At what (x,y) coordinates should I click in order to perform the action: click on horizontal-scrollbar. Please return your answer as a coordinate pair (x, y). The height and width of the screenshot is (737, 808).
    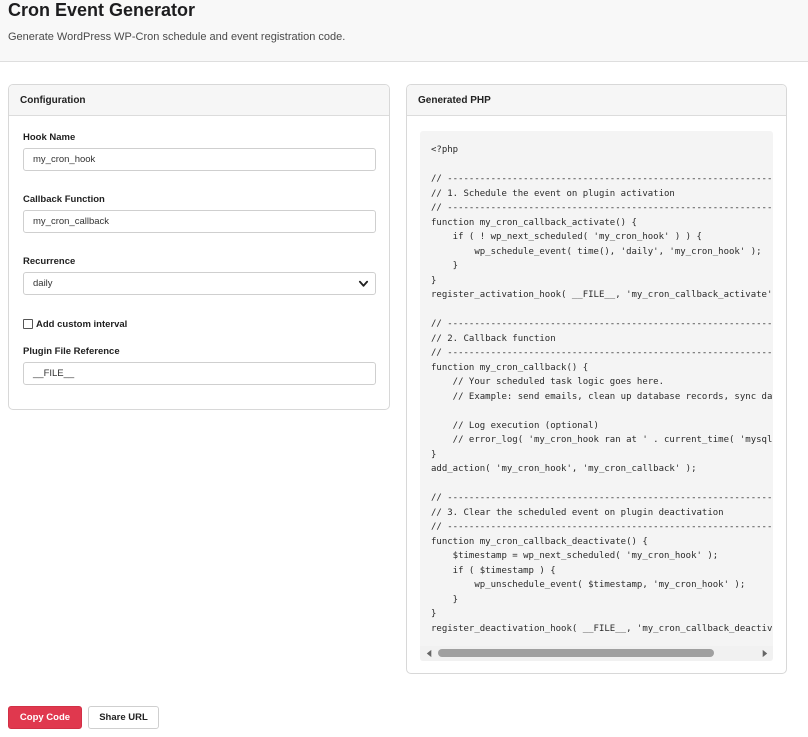
    Looking at the image, I should click on (596, 653).